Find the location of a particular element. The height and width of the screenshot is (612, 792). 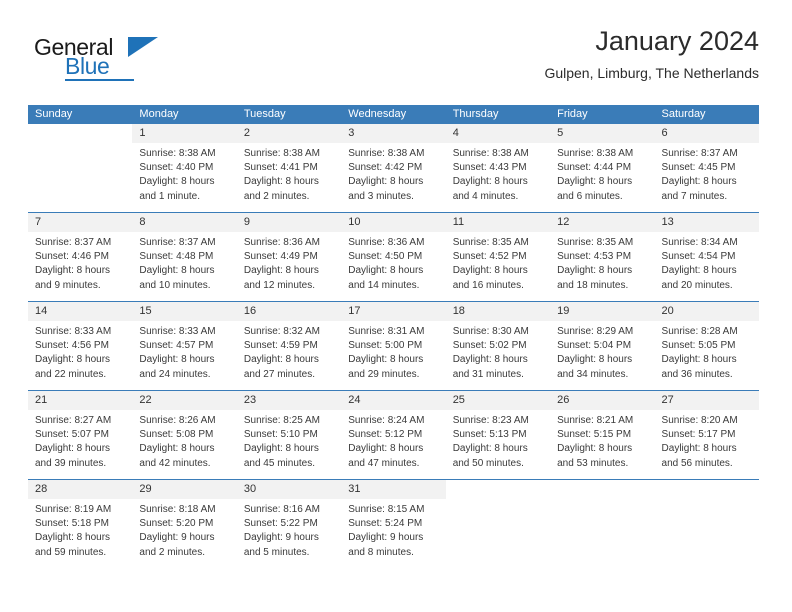

sunrise-text: Sunrise: 8:36 AM is located at coordinates (281, 242).